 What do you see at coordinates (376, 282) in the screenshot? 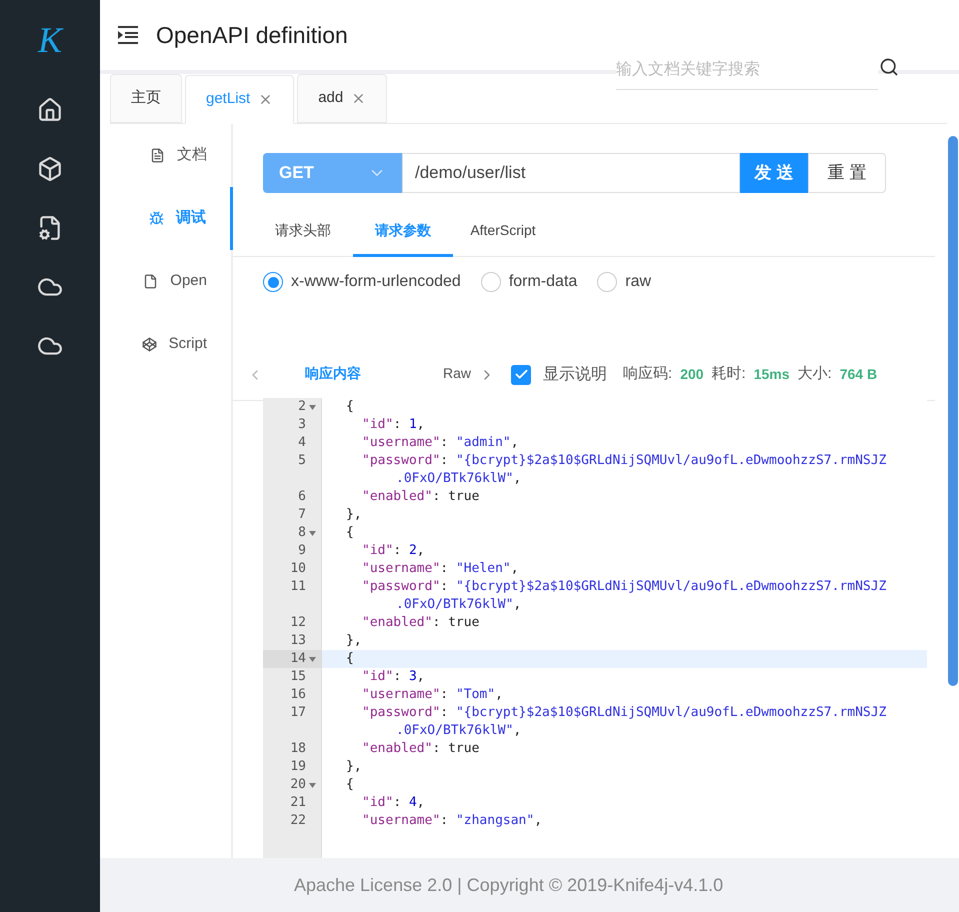
I see `radio-label: x-www-form-urlencoded` at bounding box center [376, 282].